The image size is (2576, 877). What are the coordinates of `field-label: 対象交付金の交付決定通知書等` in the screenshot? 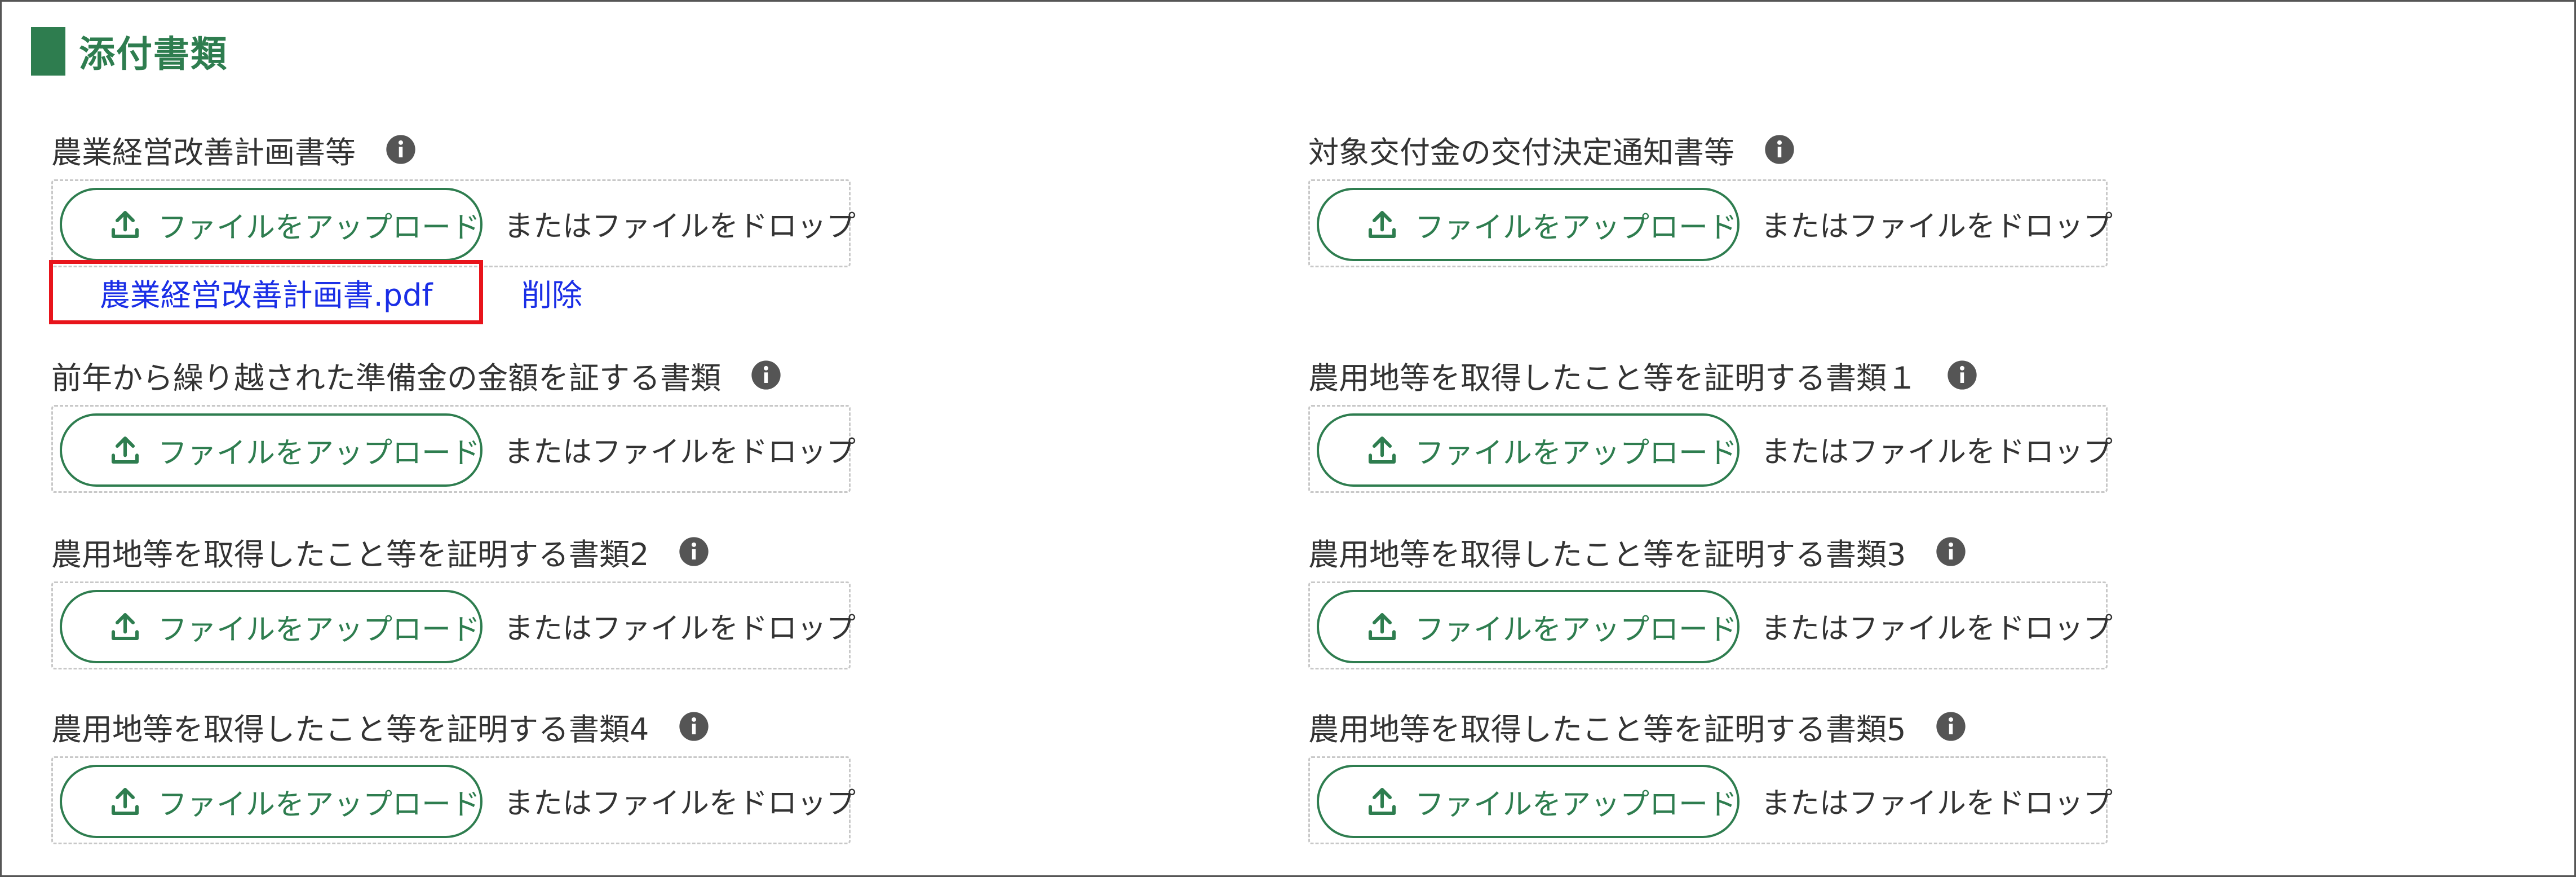 It's located at (1521, 152).